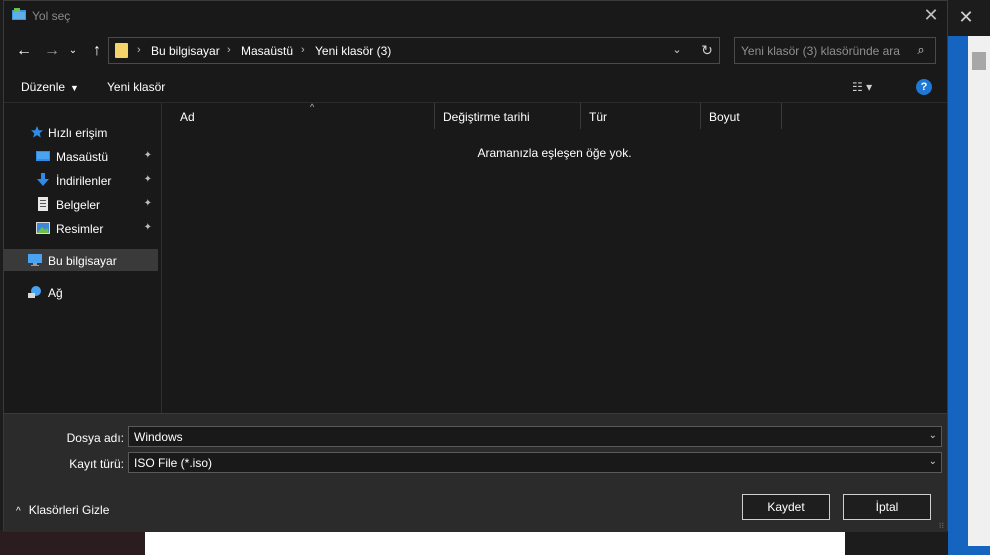  Describe the element at coordinates (535, 462) in the screenshot. I see `filetype-select: ISO File (*.iso) ⌄` at that location.